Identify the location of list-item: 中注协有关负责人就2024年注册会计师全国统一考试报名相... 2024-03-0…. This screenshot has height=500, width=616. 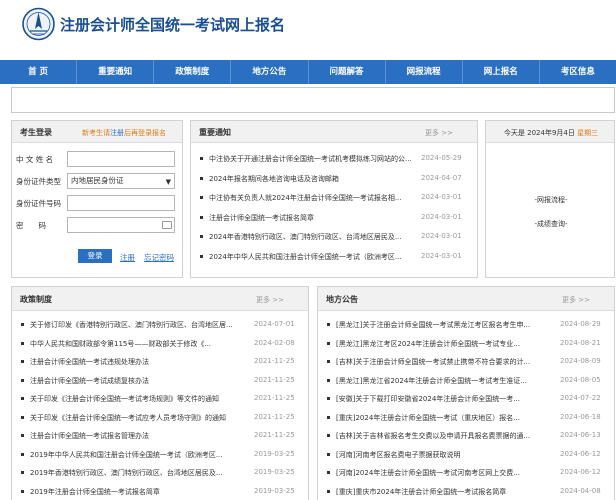
(335, 198).